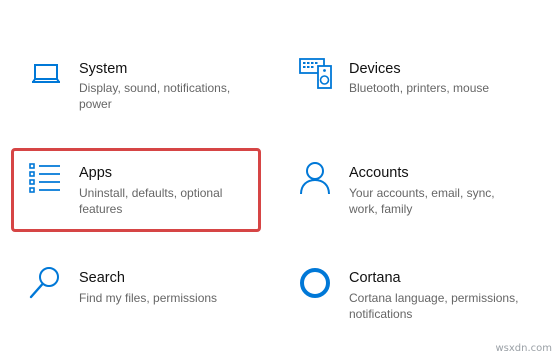 The image size is (558, 358). Describe the element at coordinates (419, 88) in the screenshot. I see `tile-description: Bluetooth, printers, mouse` at that location.